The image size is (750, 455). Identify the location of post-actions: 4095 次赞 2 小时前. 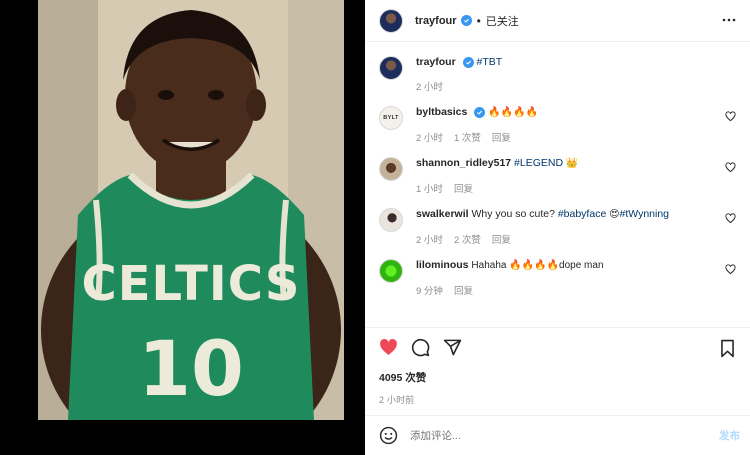
(557, 371).